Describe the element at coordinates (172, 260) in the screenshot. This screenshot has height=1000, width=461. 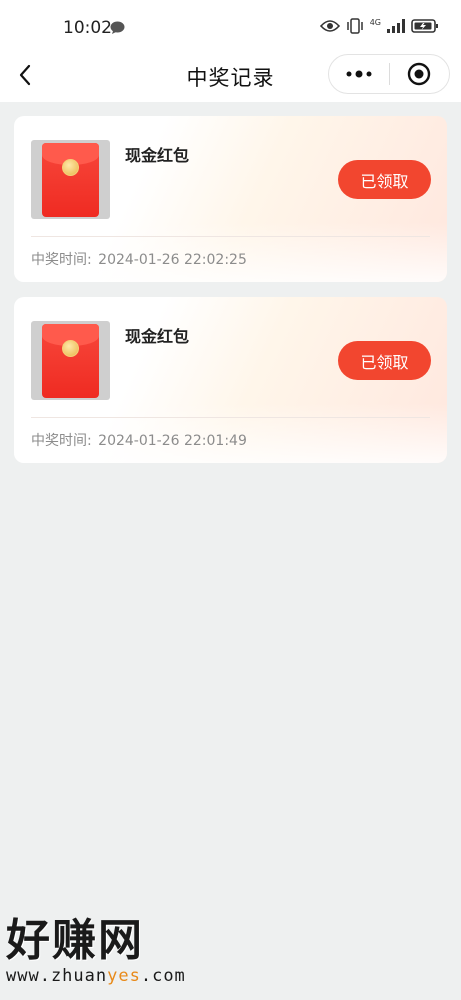
I see `prize-time-value: 2024-01-26 22:02:25` at that location.